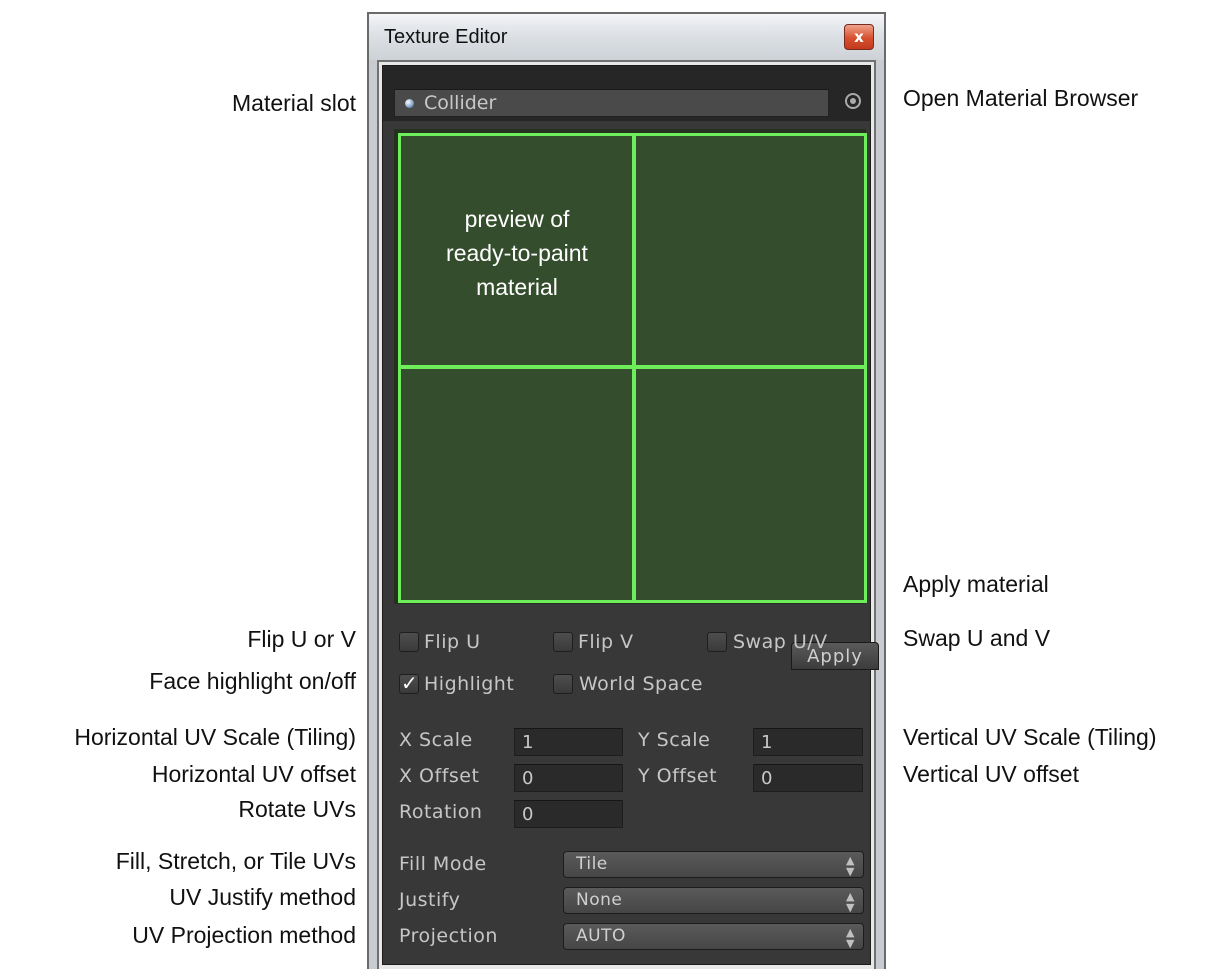  What do you see at coordinates (301, 639) in the screenshot?
I see `callout-flip: Flip U or V` at bounding box center [301, 639].